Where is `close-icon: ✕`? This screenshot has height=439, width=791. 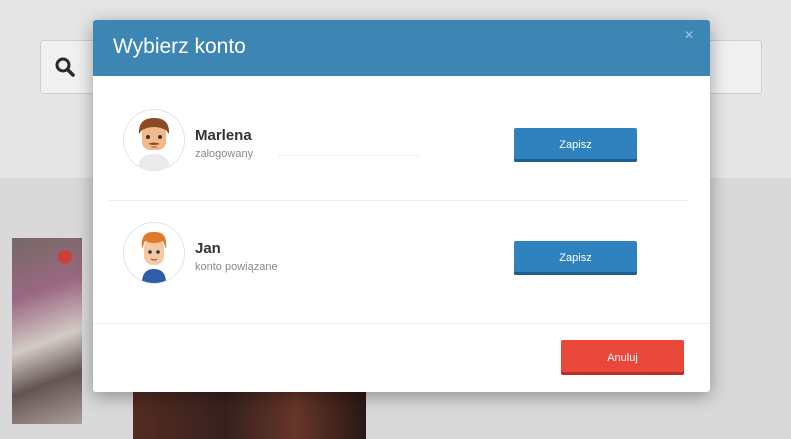
close-icon: ✕ is located at coordinates (689, 35).